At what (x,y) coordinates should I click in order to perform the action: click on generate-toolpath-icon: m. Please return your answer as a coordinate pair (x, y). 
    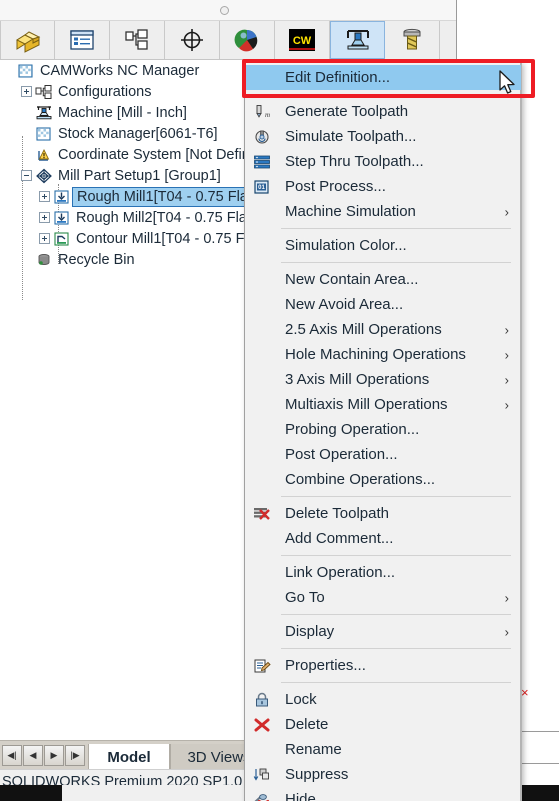
    Looking at the image, I should click on (262, 112).